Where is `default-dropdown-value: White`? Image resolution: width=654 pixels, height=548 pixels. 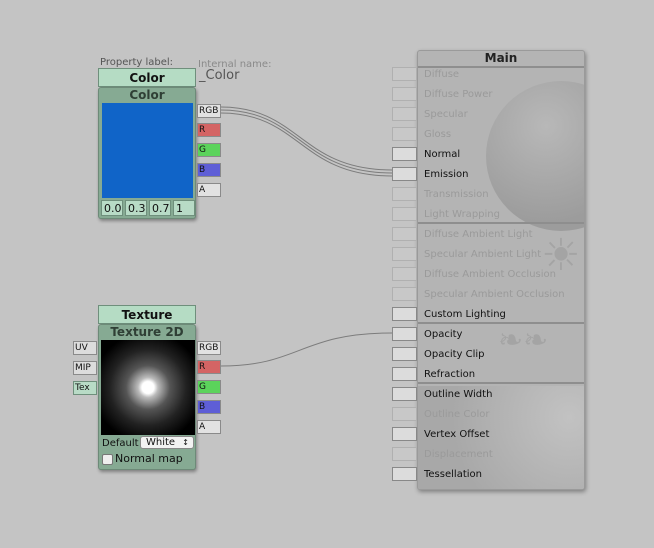
default-dropdown-value: White is located at coordinates (161, 442).